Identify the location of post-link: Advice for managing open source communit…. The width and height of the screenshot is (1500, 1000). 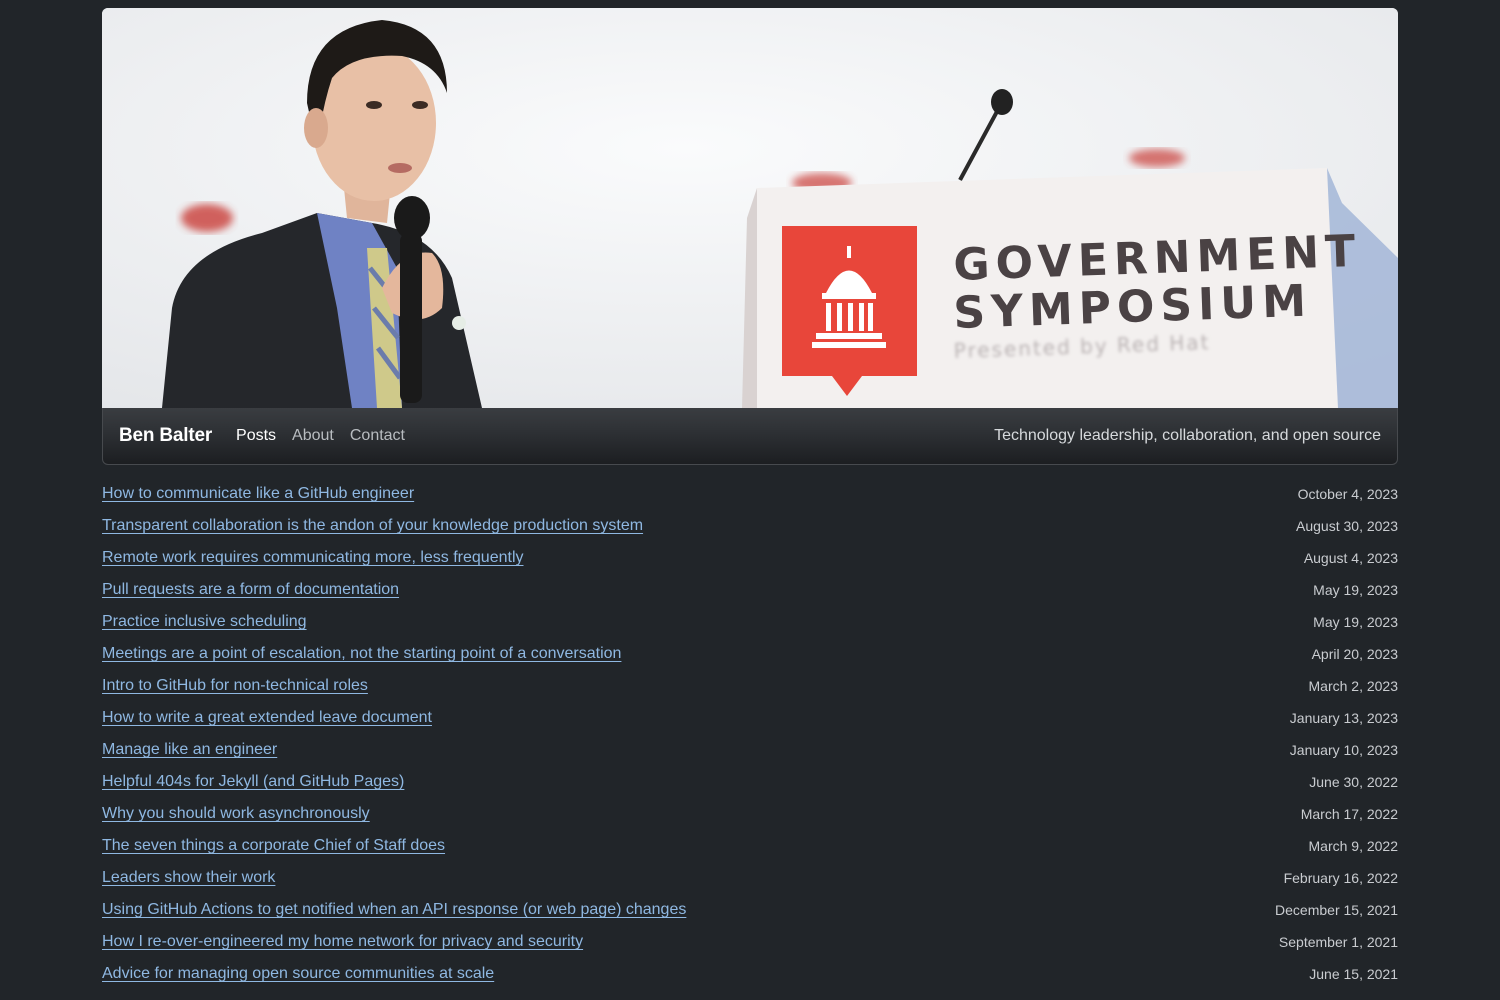
(298, 974).